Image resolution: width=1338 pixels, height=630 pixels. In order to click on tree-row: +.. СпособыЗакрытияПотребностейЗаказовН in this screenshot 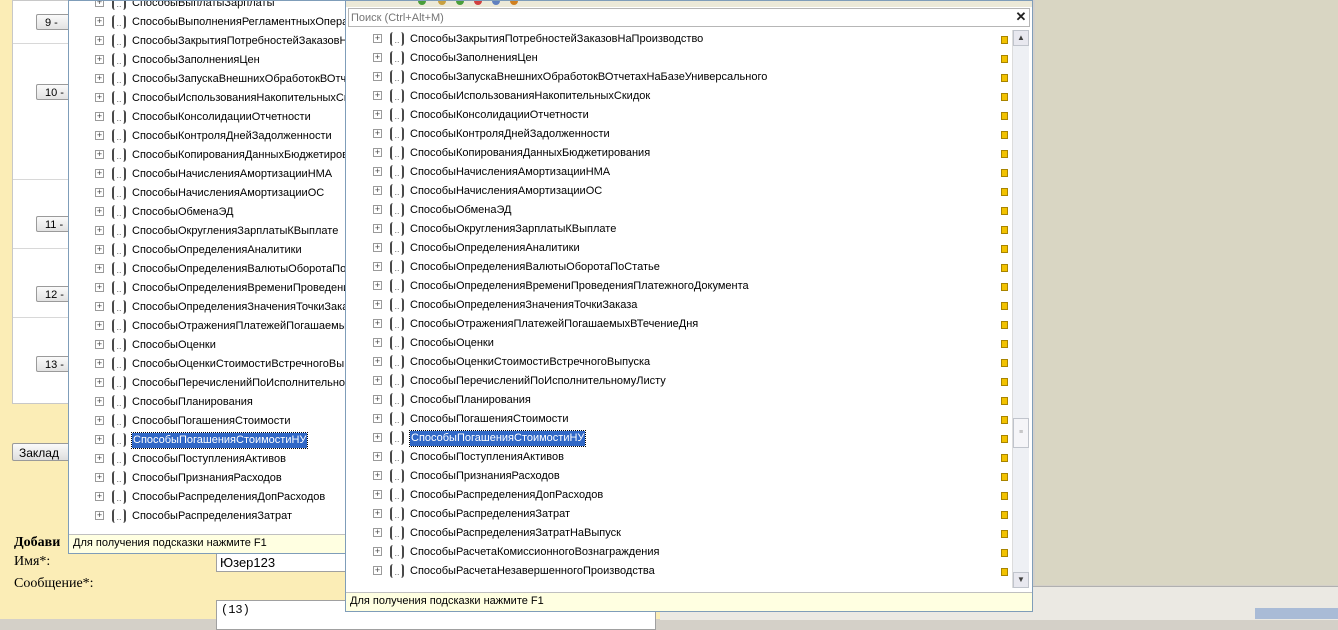, I will do `click(213, 41)`.